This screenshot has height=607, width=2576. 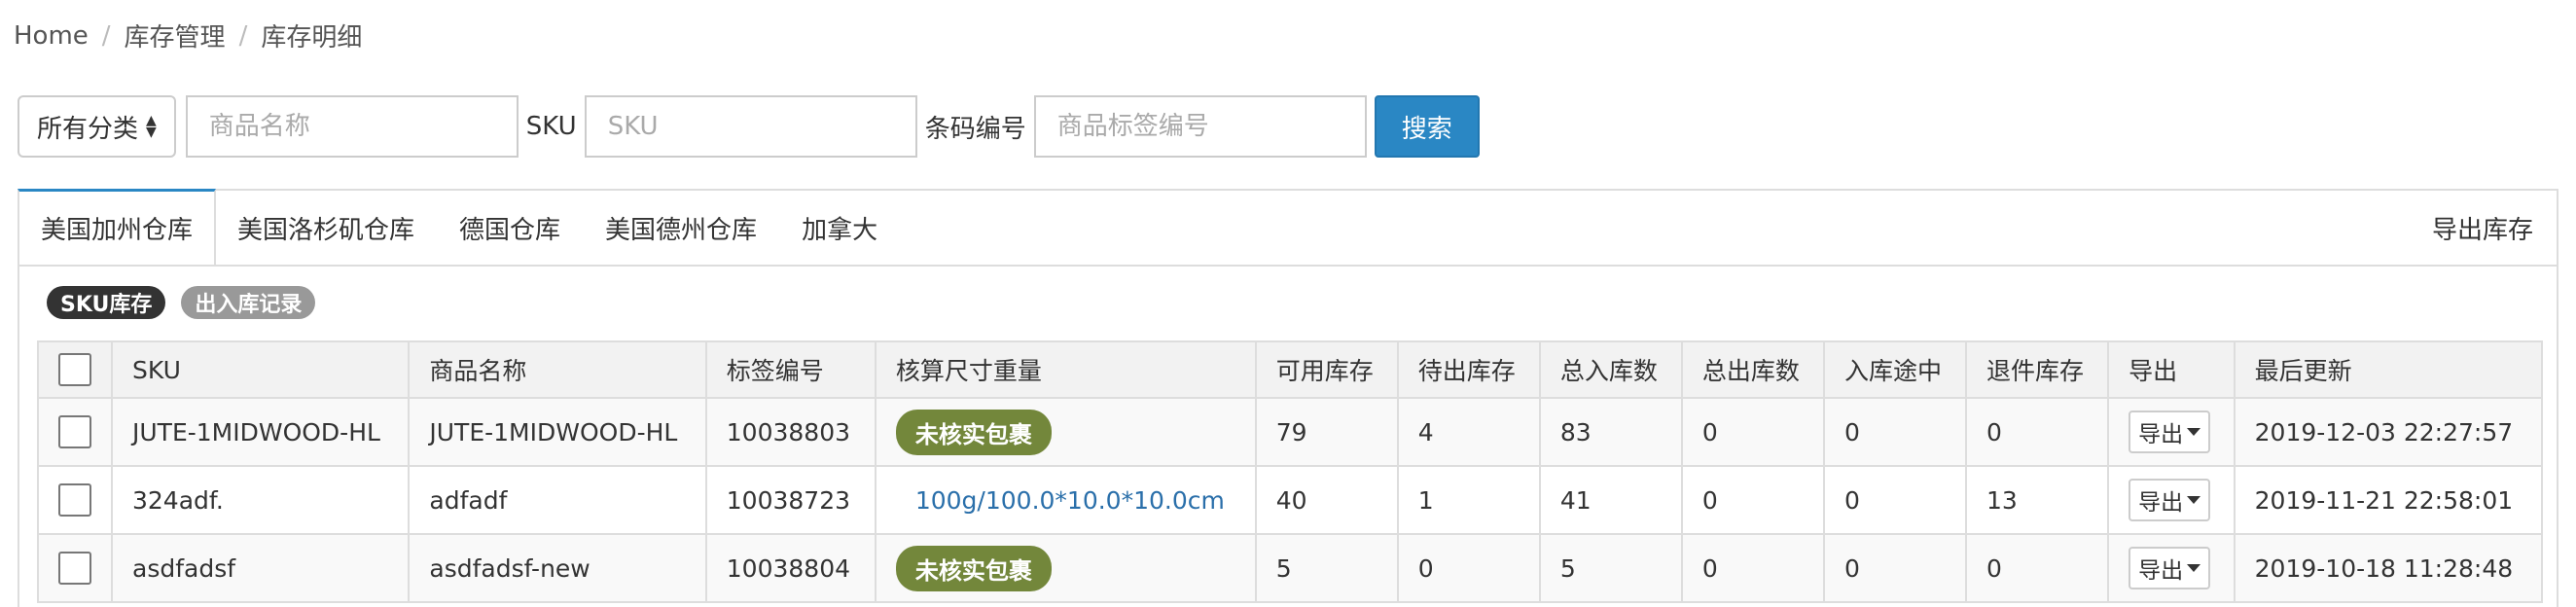 What do you see at coordinates (1610, 369) in the screenshot?
I see `header-total-in: 总入库数` at bounding box center [1610, 369].